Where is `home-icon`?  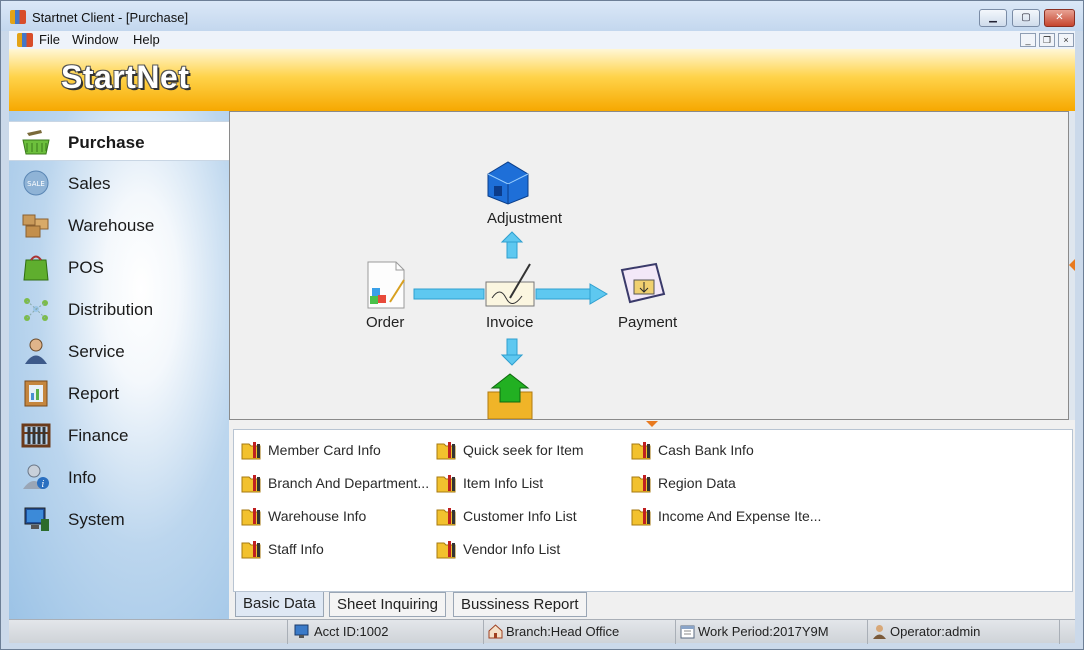
home-icon is located at coordinates (495, 631).